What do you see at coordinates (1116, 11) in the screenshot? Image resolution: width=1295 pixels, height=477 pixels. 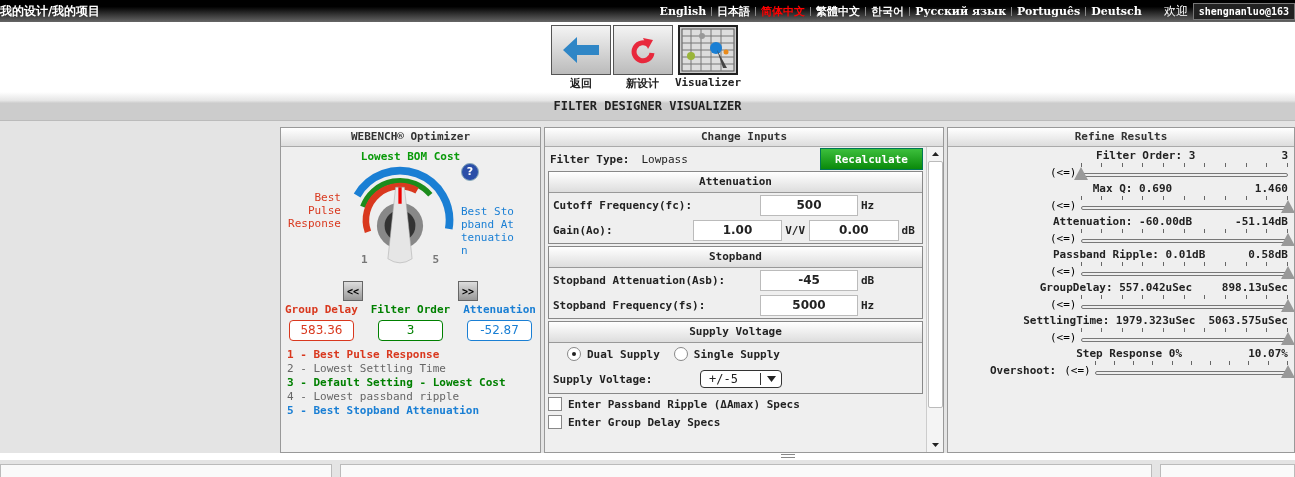 I see `language-link: Deutsch` at bounding box center [1116, 11].